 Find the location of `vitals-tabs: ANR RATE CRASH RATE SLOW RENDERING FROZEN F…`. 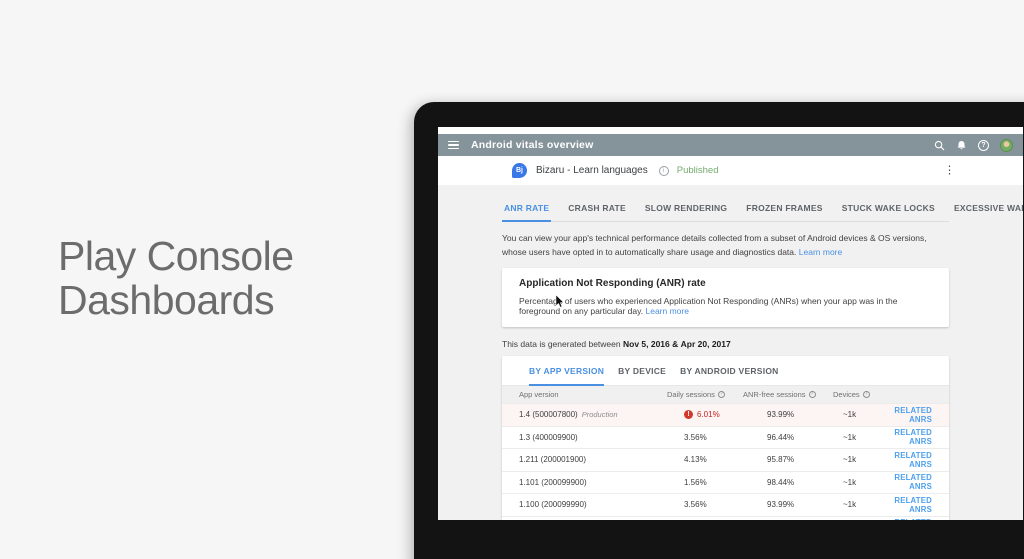

vitals-tabs: ANR RATE CRASH RATE SLOW RENDERING FROZEN F… is located at coordinates (762, 212).